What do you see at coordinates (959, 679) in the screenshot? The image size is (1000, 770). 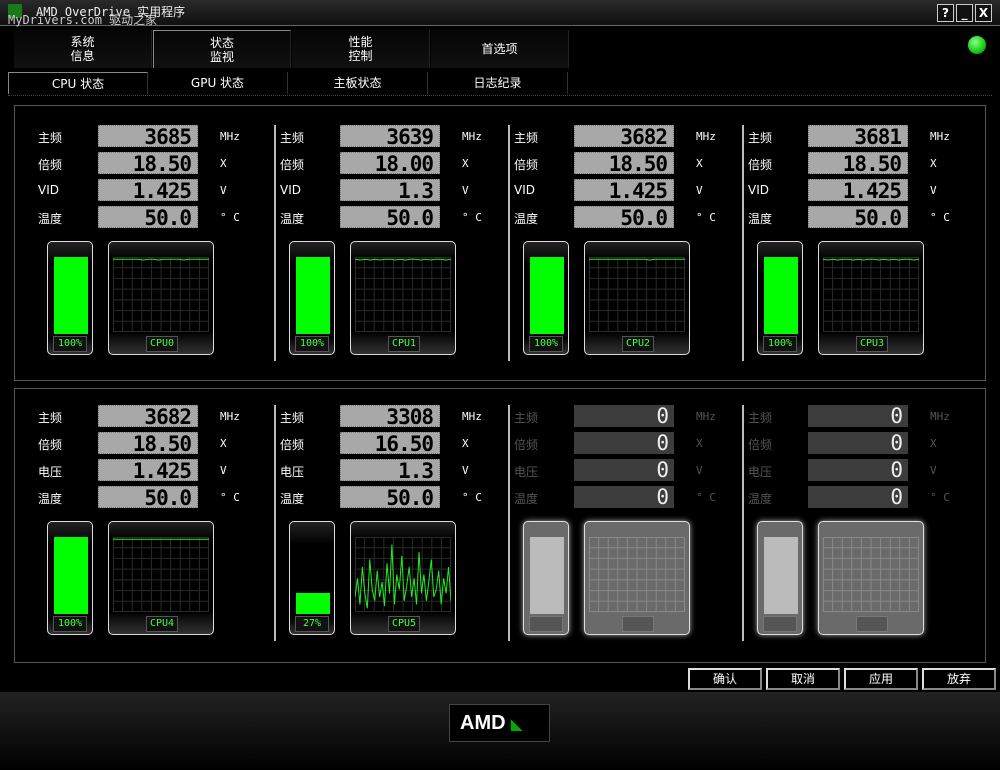 I see `discard-button: 放弃` at bounding box center [959, 679].